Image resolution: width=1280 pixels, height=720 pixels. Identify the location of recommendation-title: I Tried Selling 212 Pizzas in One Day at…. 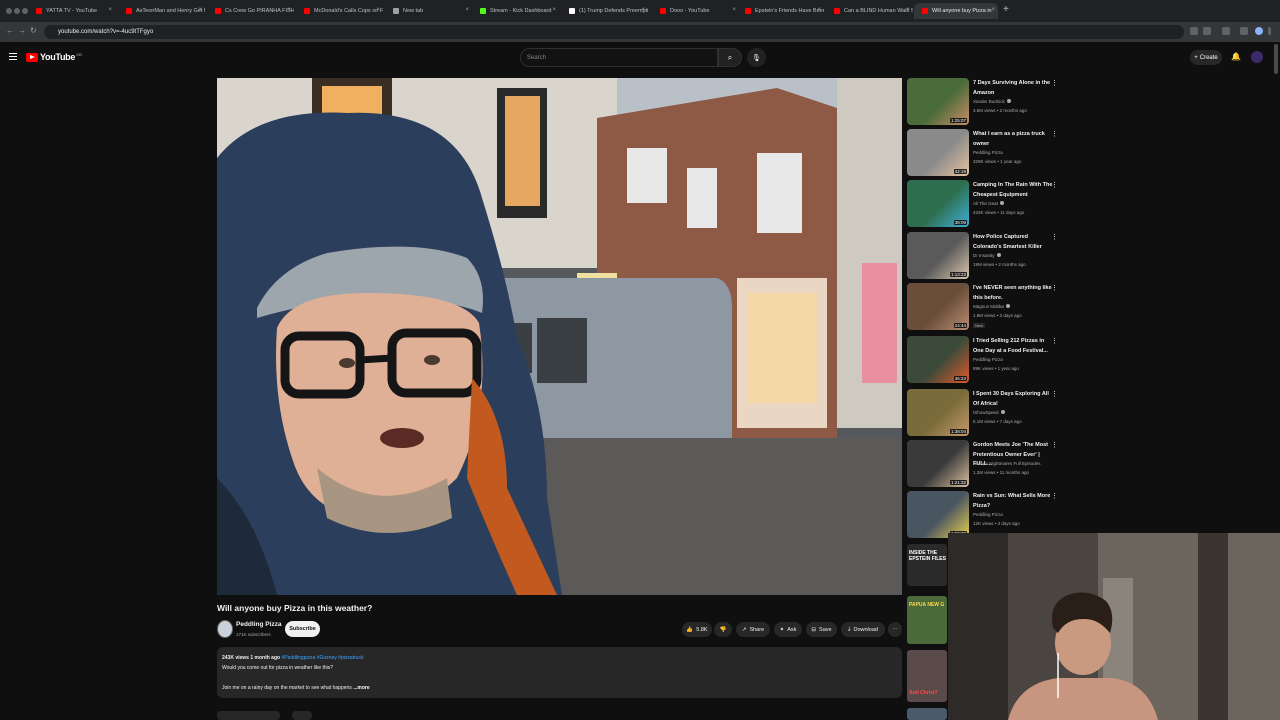
(1013, 346).